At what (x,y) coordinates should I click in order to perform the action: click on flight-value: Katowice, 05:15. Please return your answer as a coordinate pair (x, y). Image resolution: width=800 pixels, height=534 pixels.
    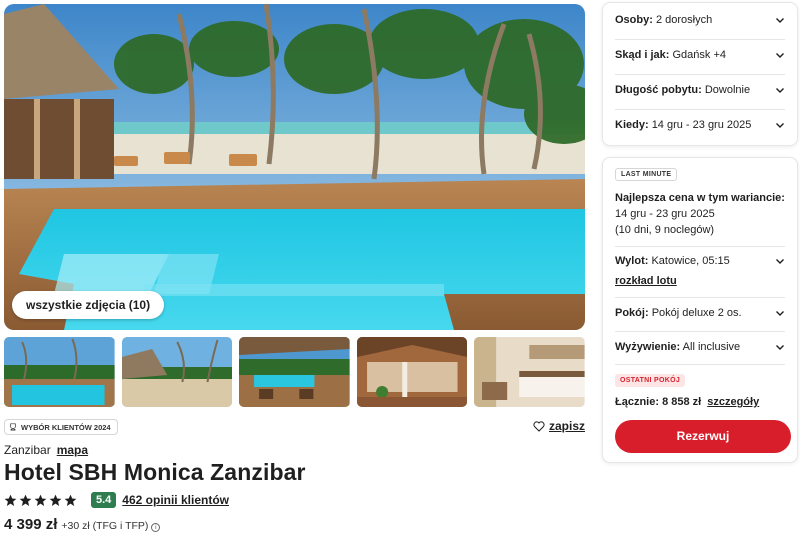
    Looking at the image, I should click on (690, 261).